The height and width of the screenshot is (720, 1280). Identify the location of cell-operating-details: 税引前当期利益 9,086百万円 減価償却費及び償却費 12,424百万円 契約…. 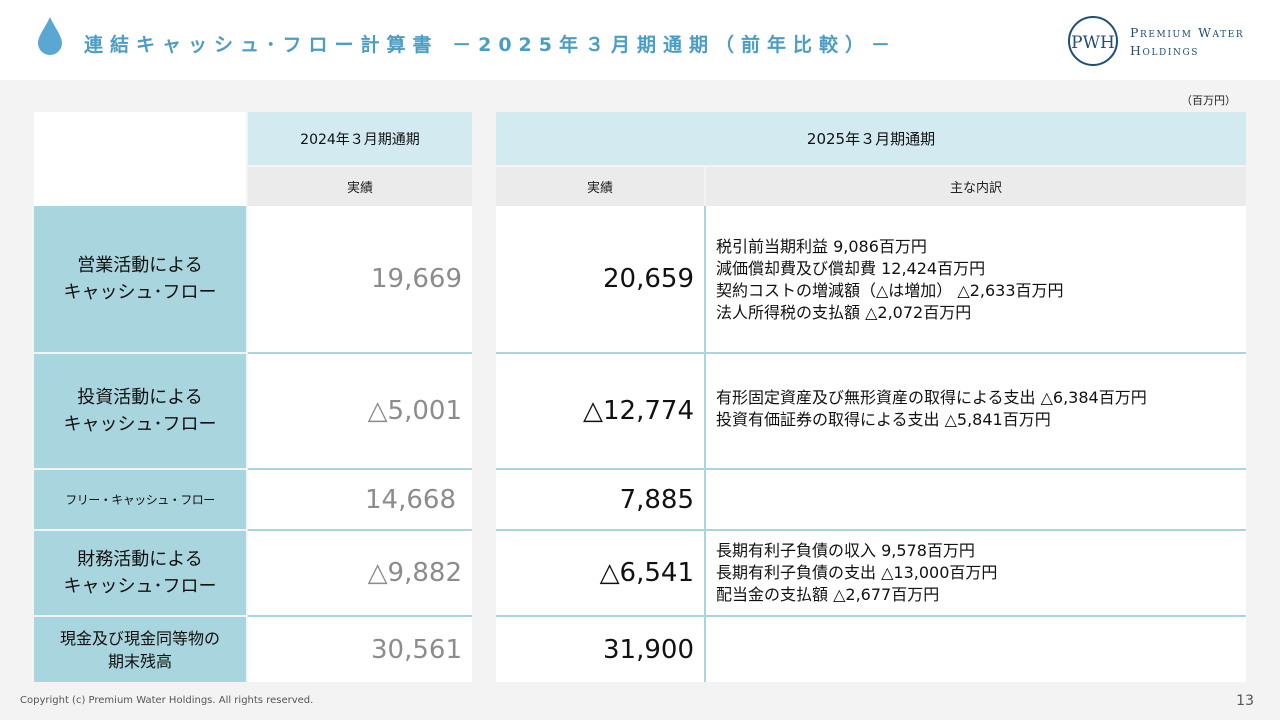
(976, 279).